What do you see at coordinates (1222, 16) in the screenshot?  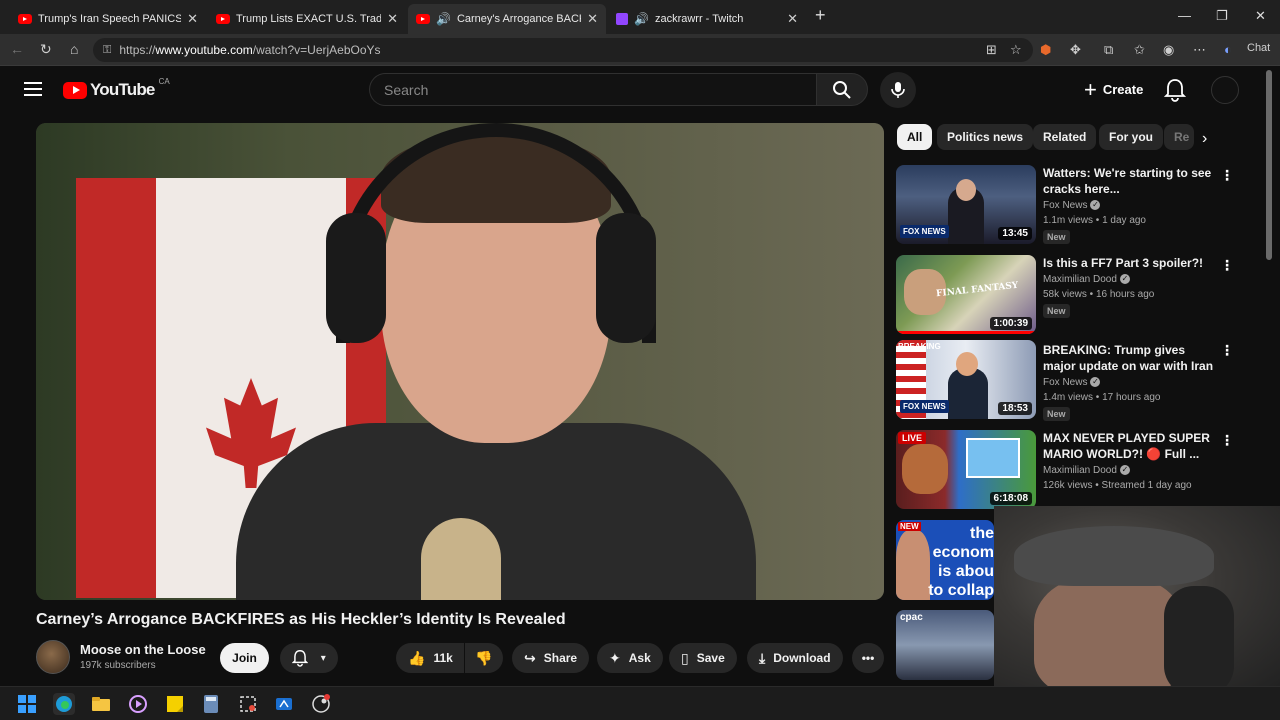 I see `maximize-icon: ❐` at bounding box center [1222, 16].